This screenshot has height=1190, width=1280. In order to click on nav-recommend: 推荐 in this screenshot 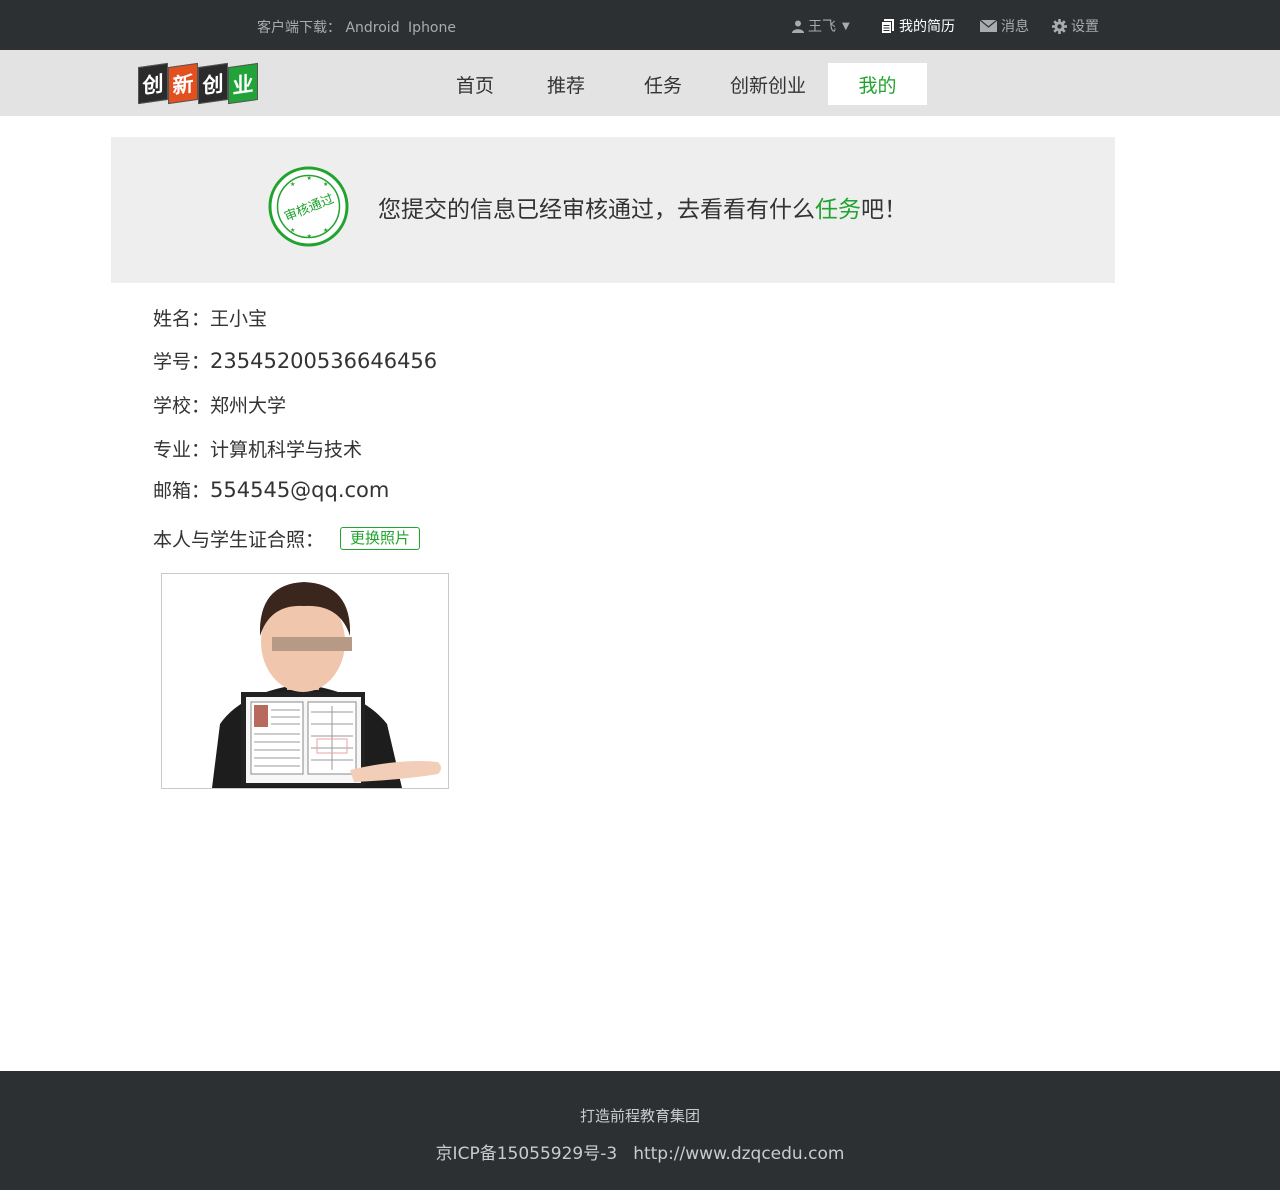, I will do `click(566, 84)`.